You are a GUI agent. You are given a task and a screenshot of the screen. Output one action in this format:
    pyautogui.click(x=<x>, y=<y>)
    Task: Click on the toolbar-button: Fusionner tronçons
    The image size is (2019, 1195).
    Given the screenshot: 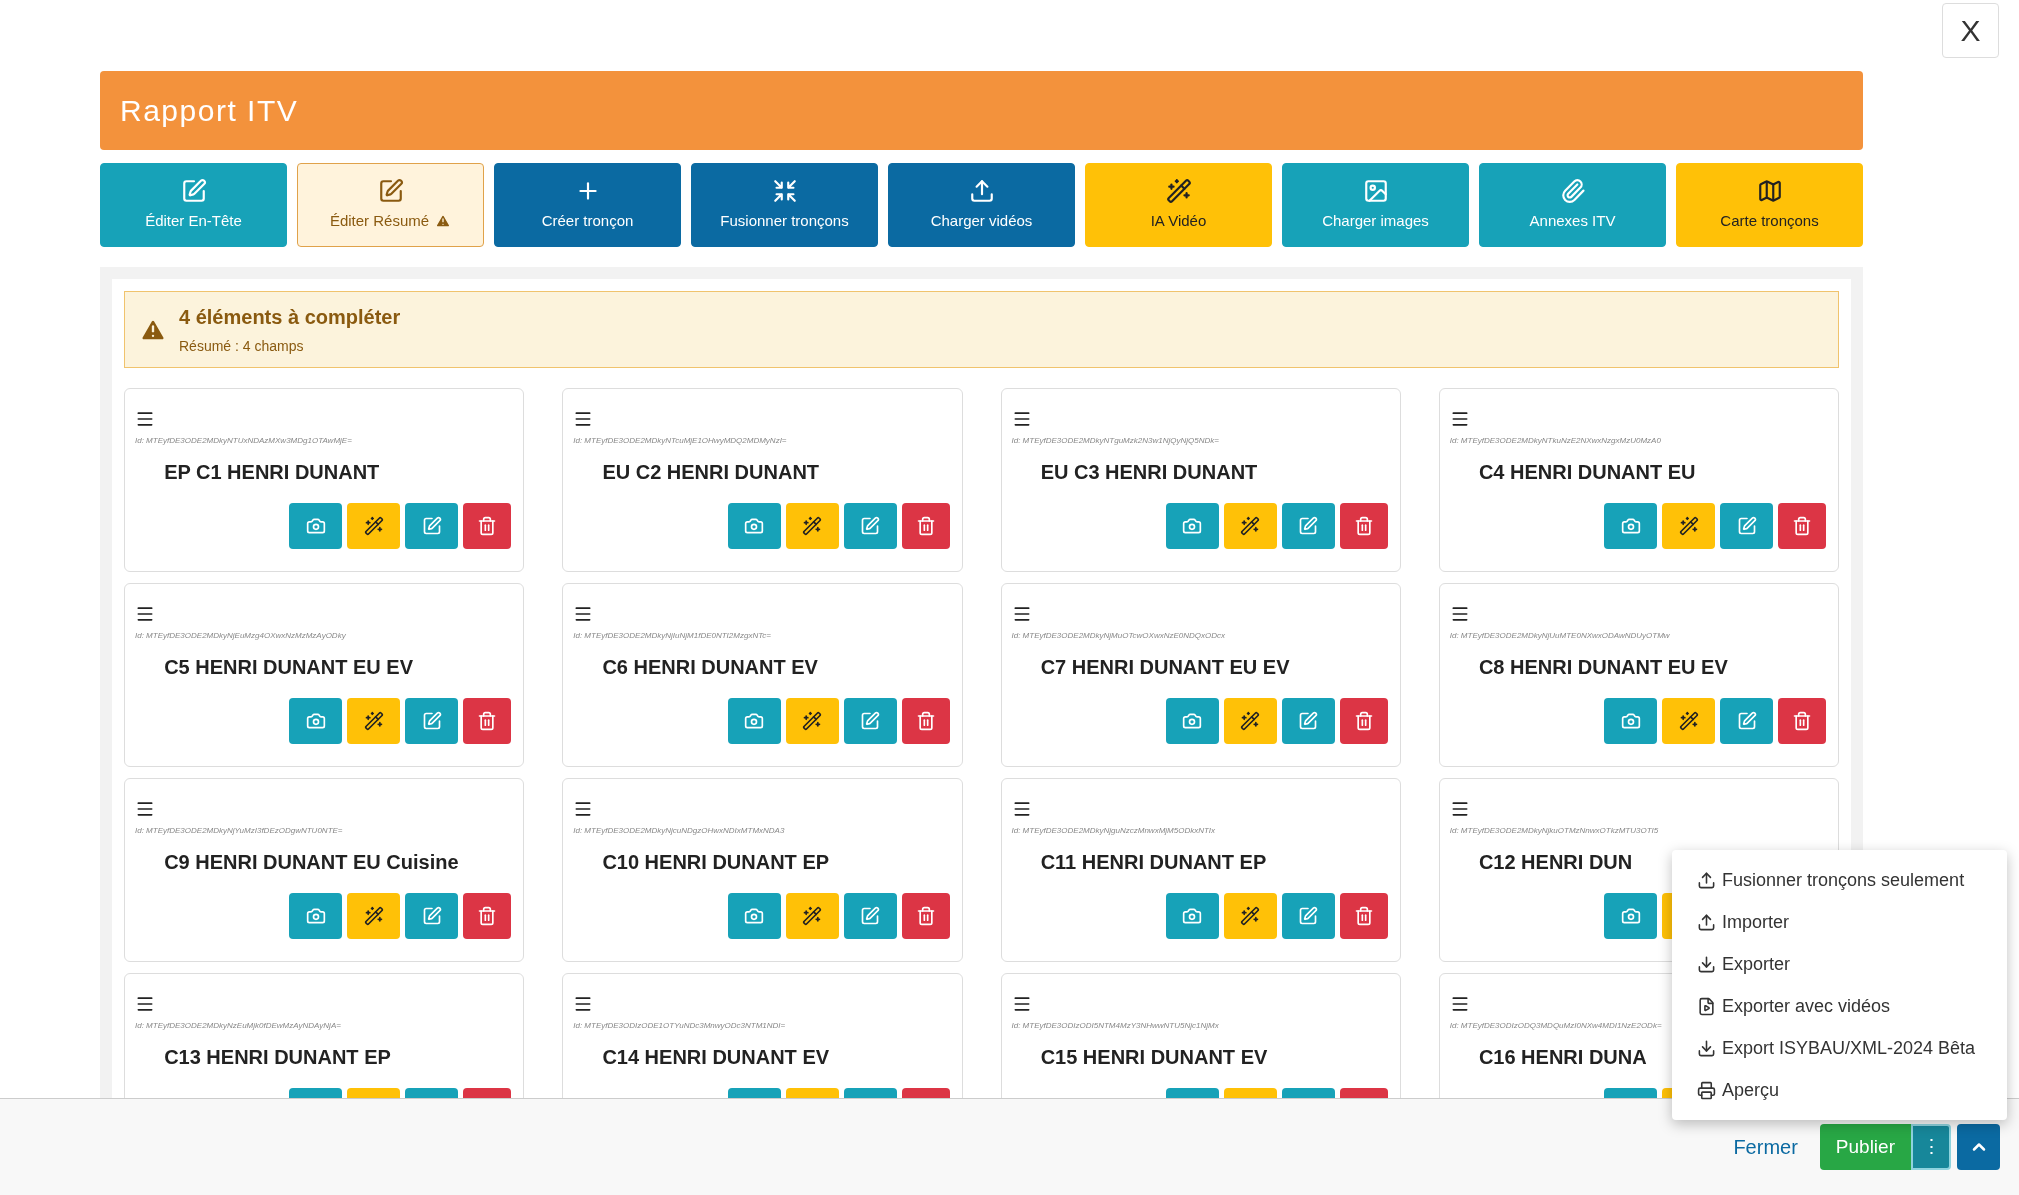 What is the action you would take?
    pyautogui.click(x=784, y=205)
    